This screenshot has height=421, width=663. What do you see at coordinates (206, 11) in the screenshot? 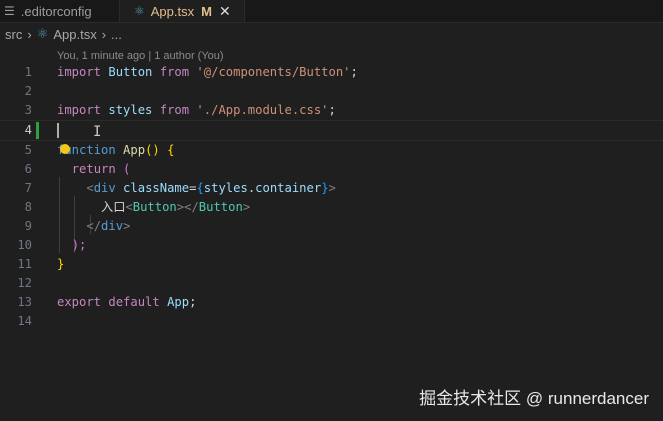
I see `modified-badge: M` at bounding box center [206, 11].